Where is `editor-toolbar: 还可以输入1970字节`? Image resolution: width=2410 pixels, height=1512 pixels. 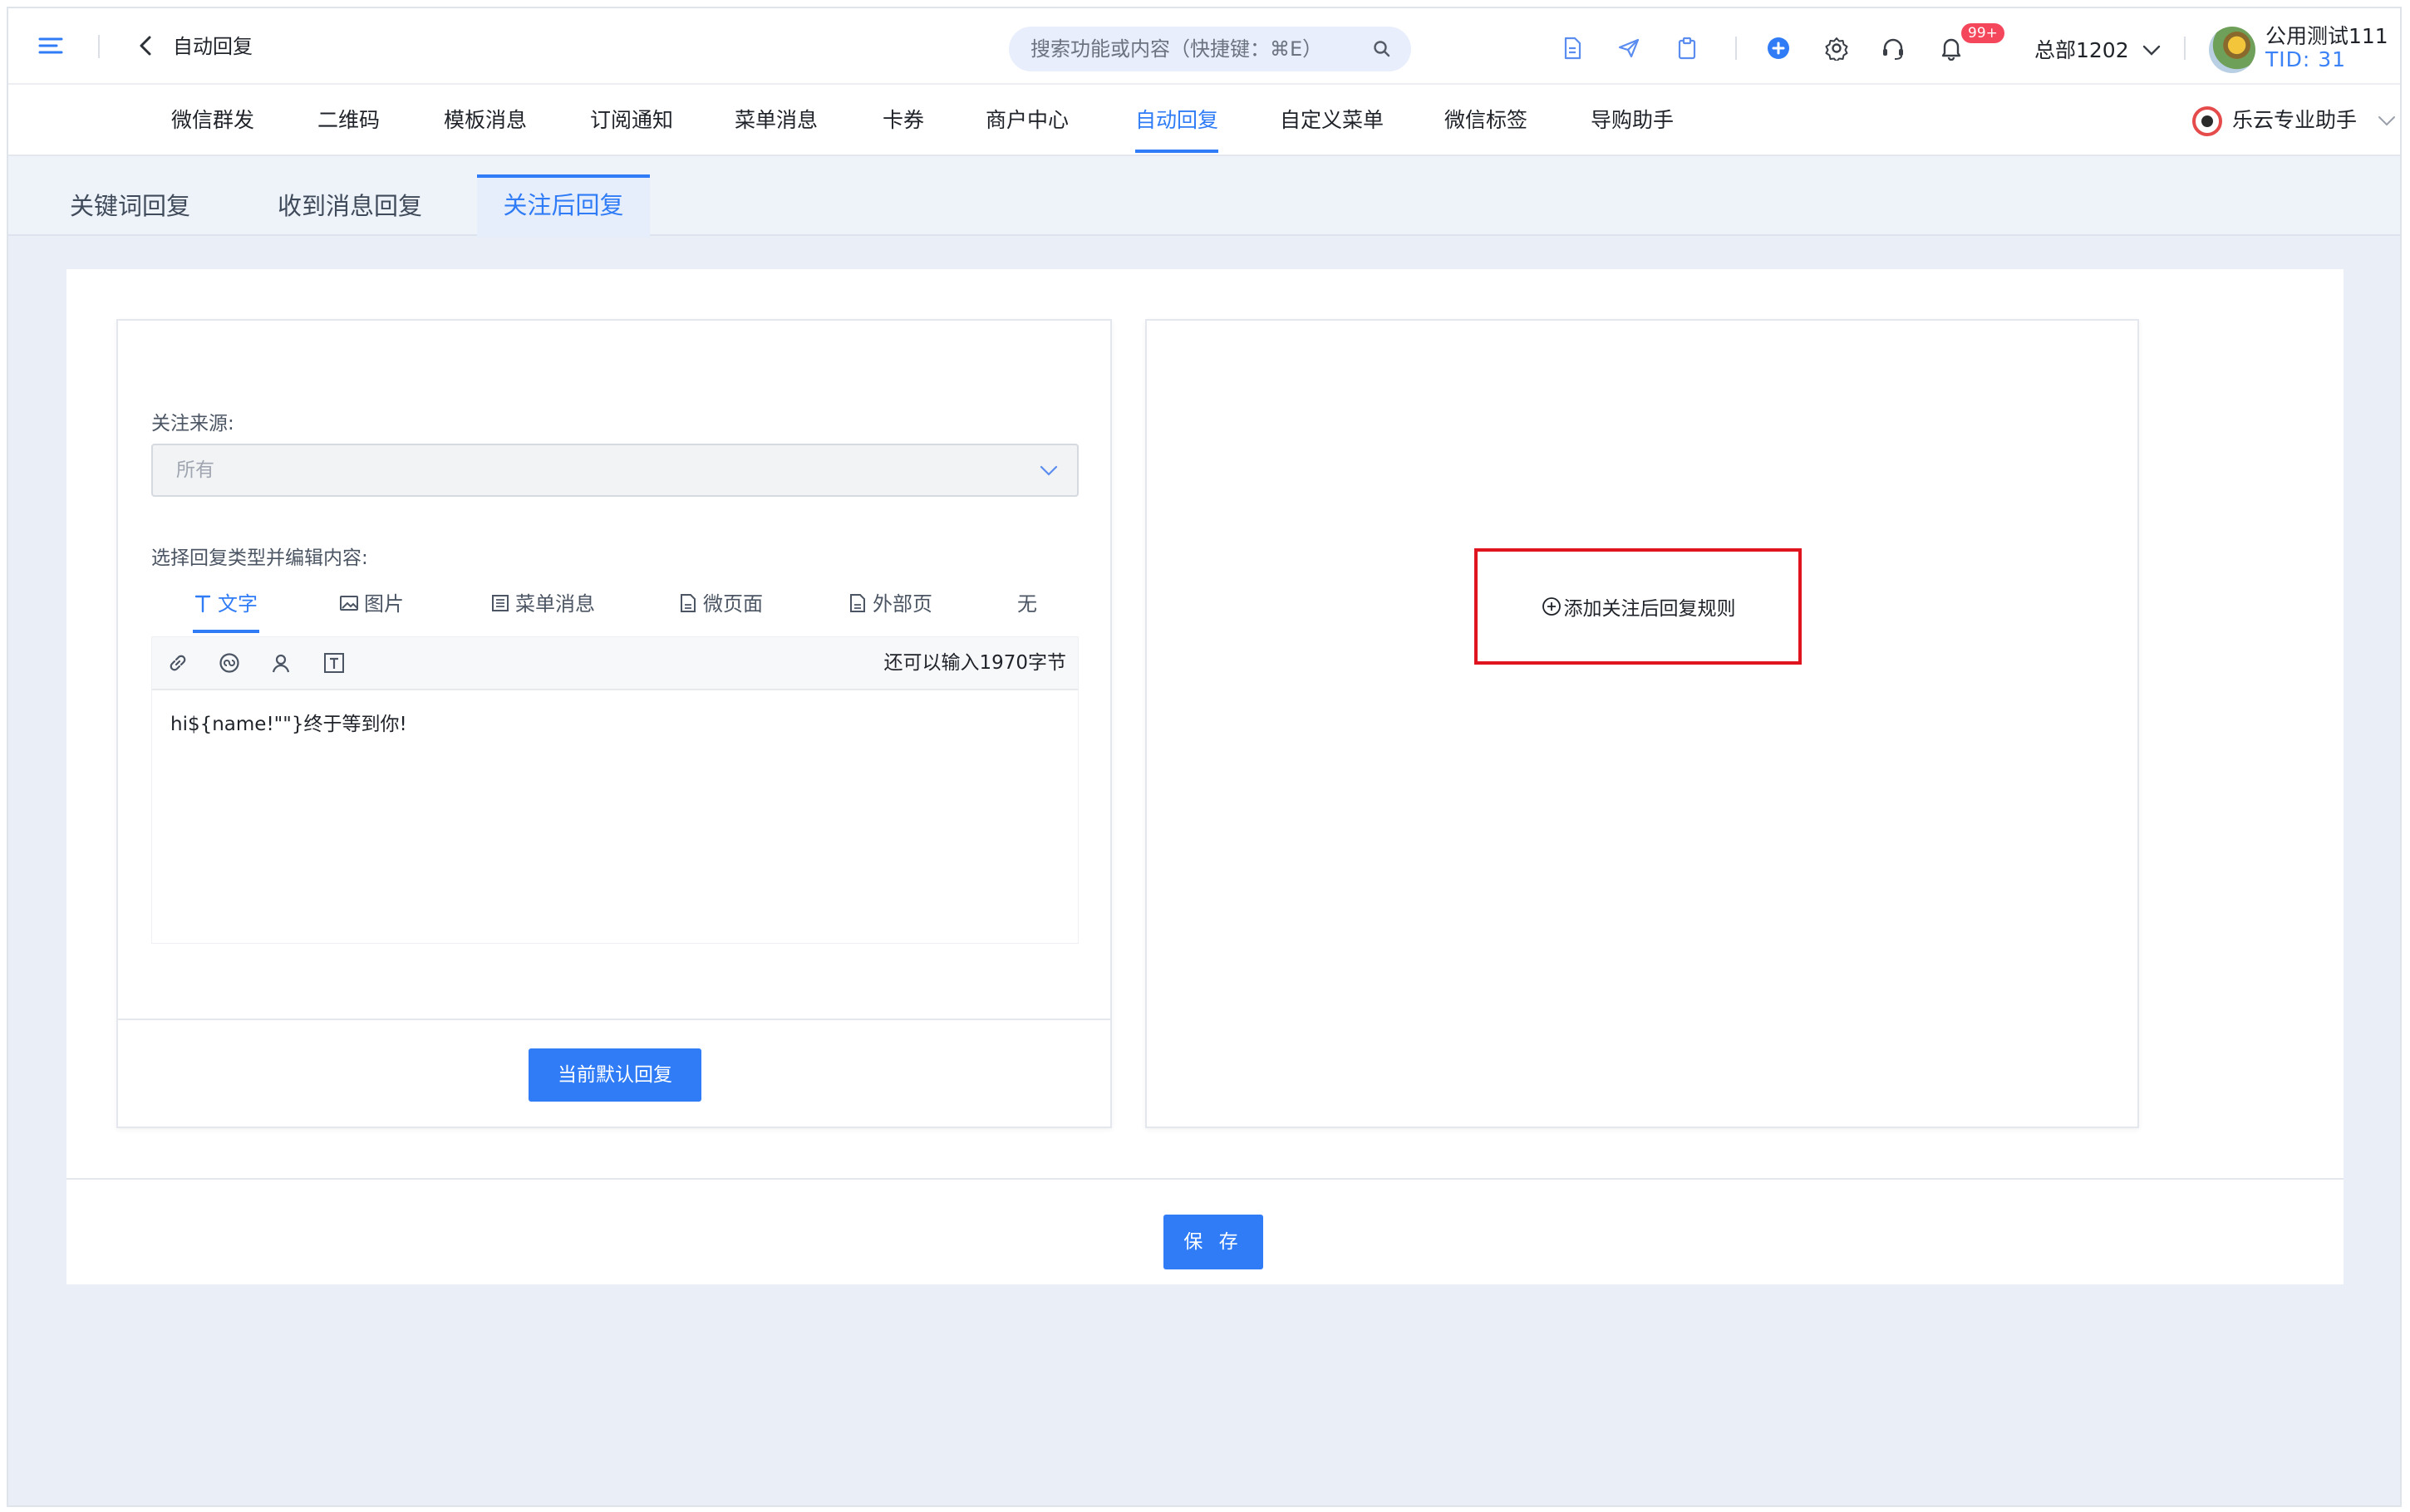
editor-toolbar: 还可以输入1970字节 is located at coordinates (615, 663).